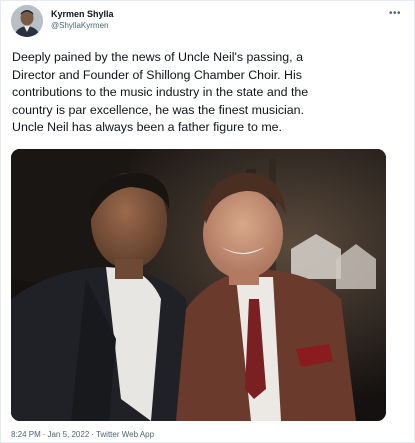  I want to click on tweet-time: 8:24 PM, so click(26, 434).